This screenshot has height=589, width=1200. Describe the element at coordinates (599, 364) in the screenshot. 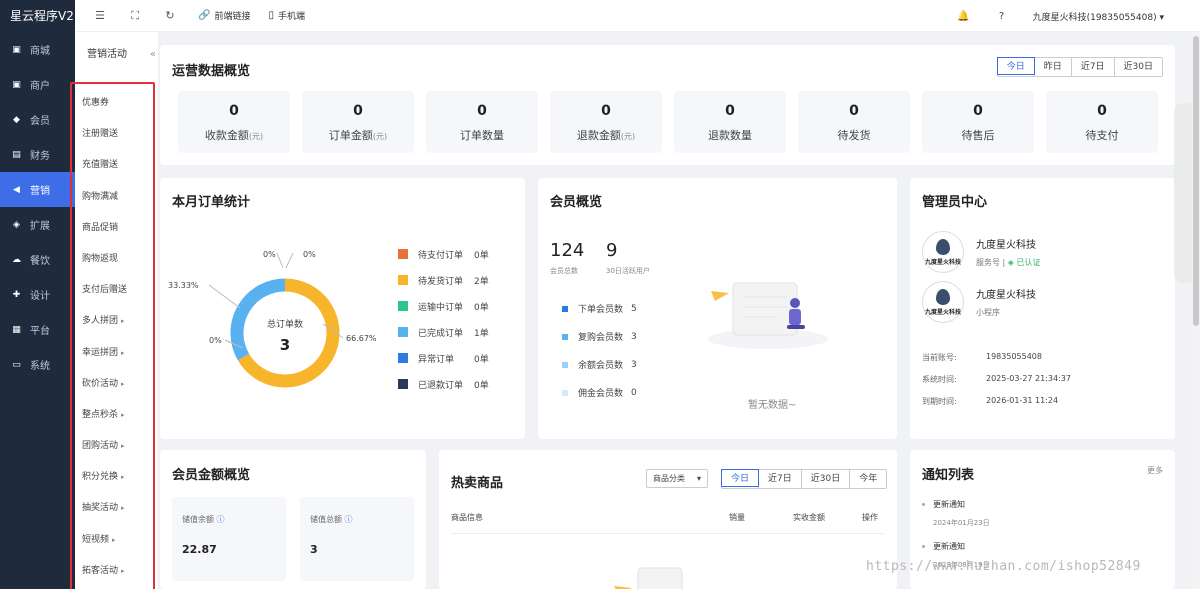

I see `member-stat-row: 余额会员数 3` at that location.